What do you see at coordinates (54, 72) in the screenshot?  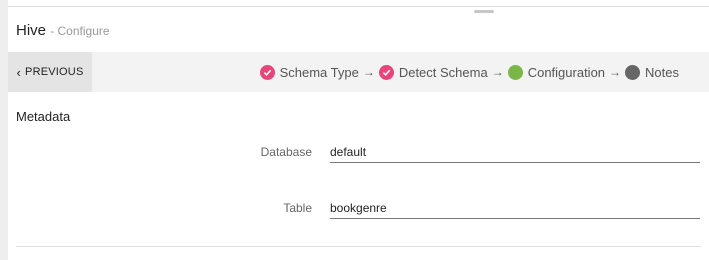 I see `previous-button-label: PREVIOUS` at bounding box center [54, 72].